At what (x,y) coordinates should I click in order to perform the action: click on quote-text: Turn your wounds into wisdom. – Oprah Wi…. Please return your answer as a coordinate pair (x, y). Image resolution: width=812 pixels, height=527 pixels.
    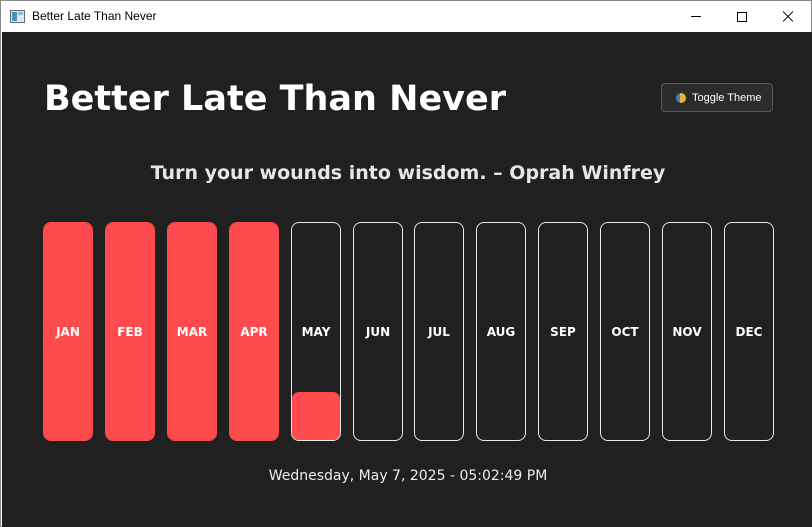
    Looking at the image, I should click on (408, 173).